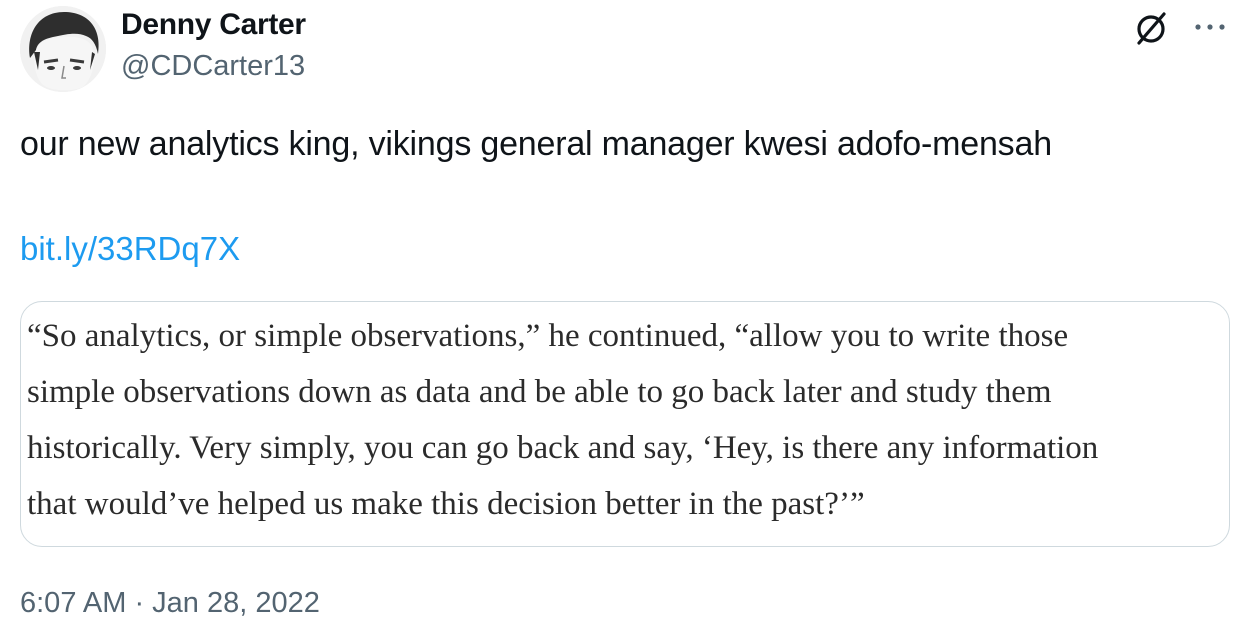 The height and width of the screenshot is (628, 1246). I want to click on tweet-link: bit.ly/33RDq7X, so click(130, 249).